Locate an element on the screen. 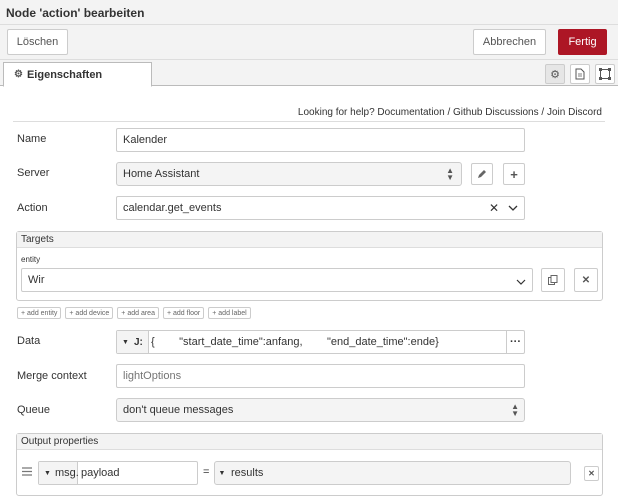 The image size is (618, 500). queue-select: don't queue messages ▲ ▼ is located at coordinates (320, 410).